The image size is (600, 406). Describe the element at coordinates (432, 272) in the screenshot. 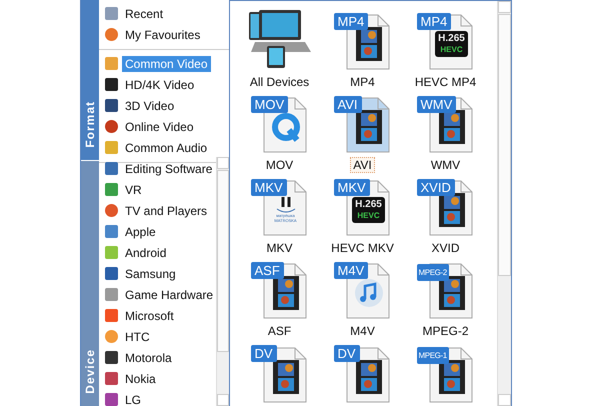

I see `format-badge: MPEG-2` at that location.